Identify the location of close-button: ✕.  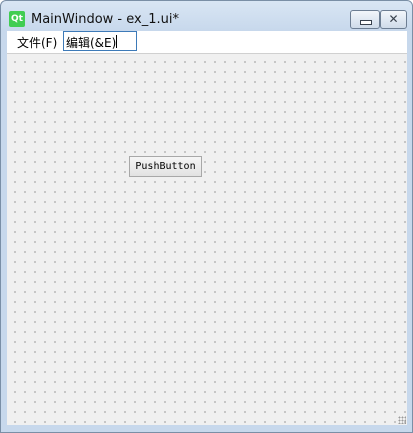
(393, 19).